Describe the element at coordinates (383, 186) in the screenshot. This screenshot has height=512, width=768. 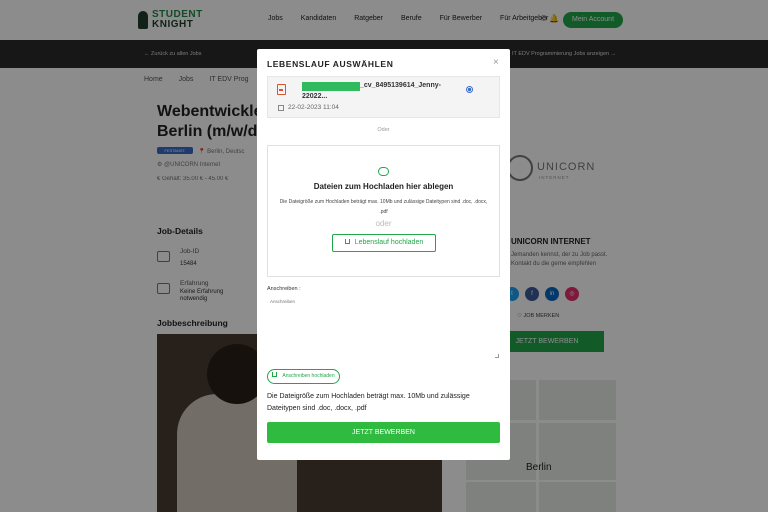
I see `dropzone-title: Dateien zum Hochladen hier ablegen` at that location.